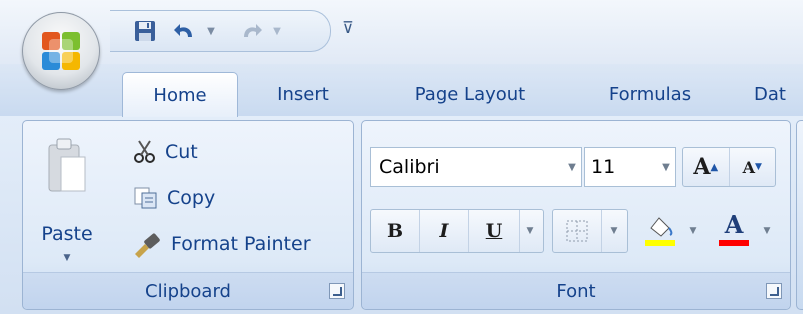 This screenshot has height=314, width=803. I want to click on paste-icon, so click(67, 165).